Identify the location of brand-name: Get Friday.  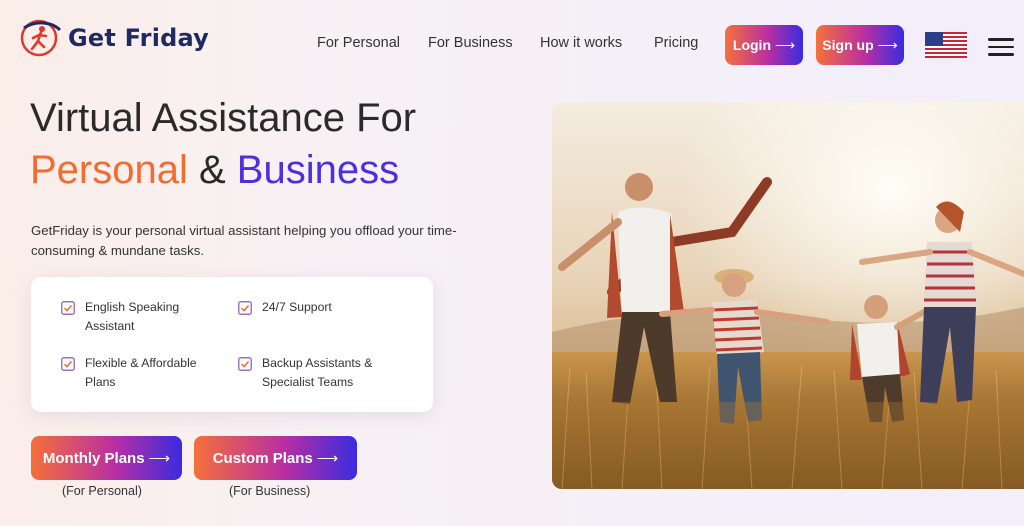
(139, 38).